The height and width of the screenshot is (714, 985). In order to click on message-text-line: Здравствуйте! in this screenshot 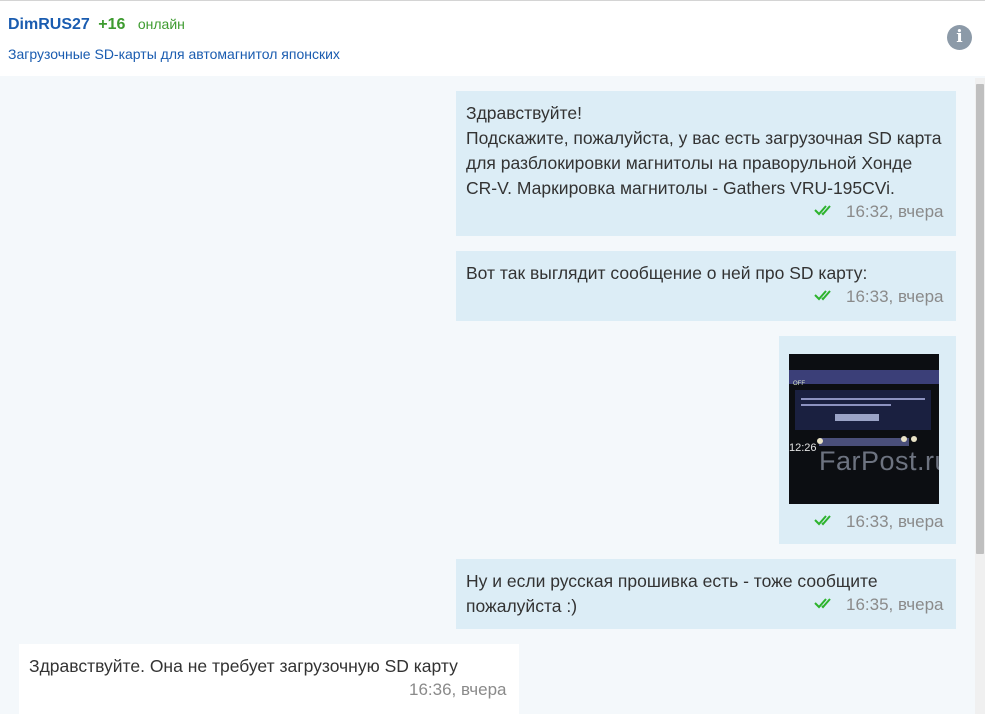, I will do `click(524, 113)`.